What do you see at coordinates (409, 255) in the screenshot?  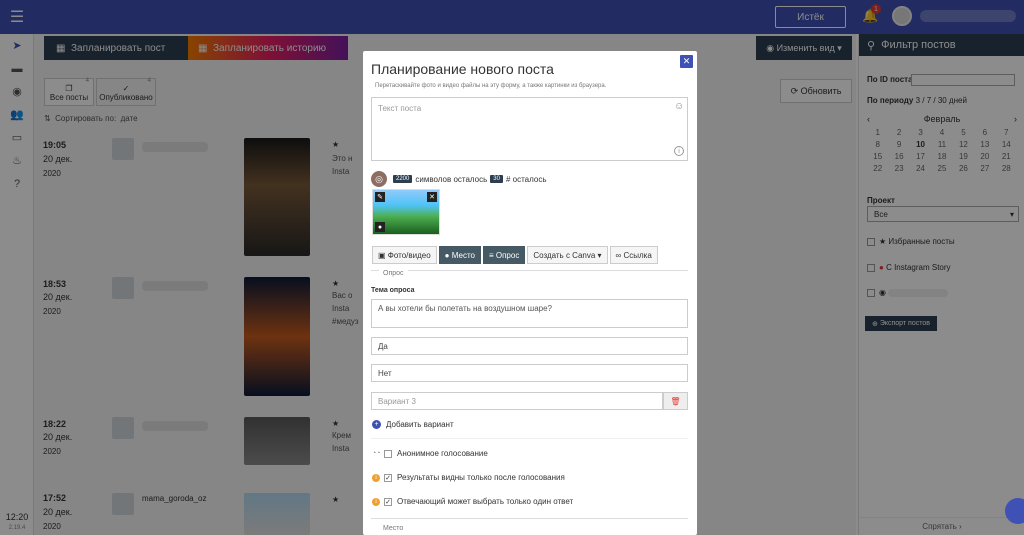 I see `photo-video-label: Фото/видео` at bounding box center [409, 255].